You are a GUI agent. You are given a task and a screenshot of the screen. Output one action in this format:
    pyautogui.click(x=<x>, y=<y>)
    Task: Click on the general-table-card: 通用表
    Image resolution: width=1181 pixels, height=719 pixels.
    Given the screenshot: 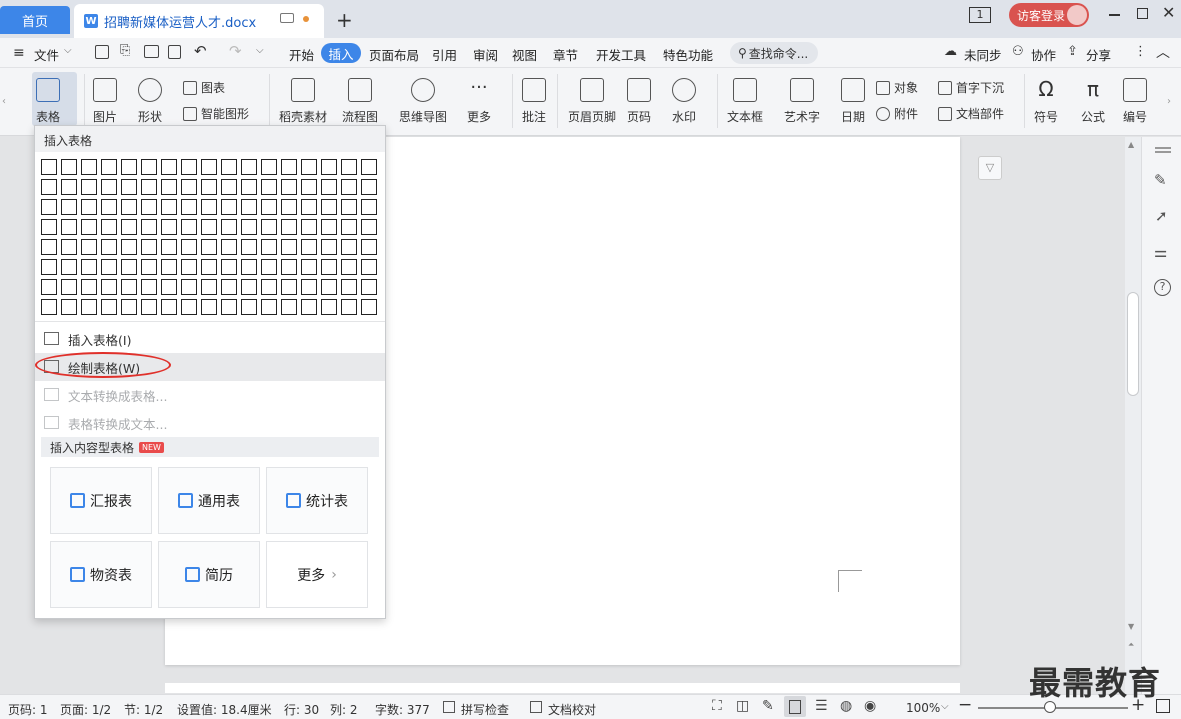 What is the action you would take?
    pyautogui.click(x=209, y=500)
    